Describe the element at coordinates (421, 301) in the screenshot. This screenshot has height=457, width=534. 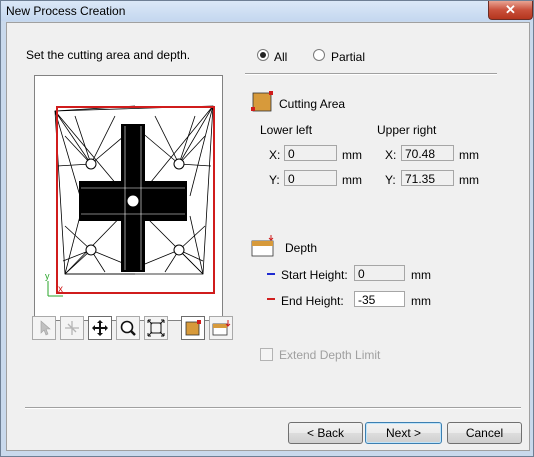
I see `end-height-unit: mm` at that location.